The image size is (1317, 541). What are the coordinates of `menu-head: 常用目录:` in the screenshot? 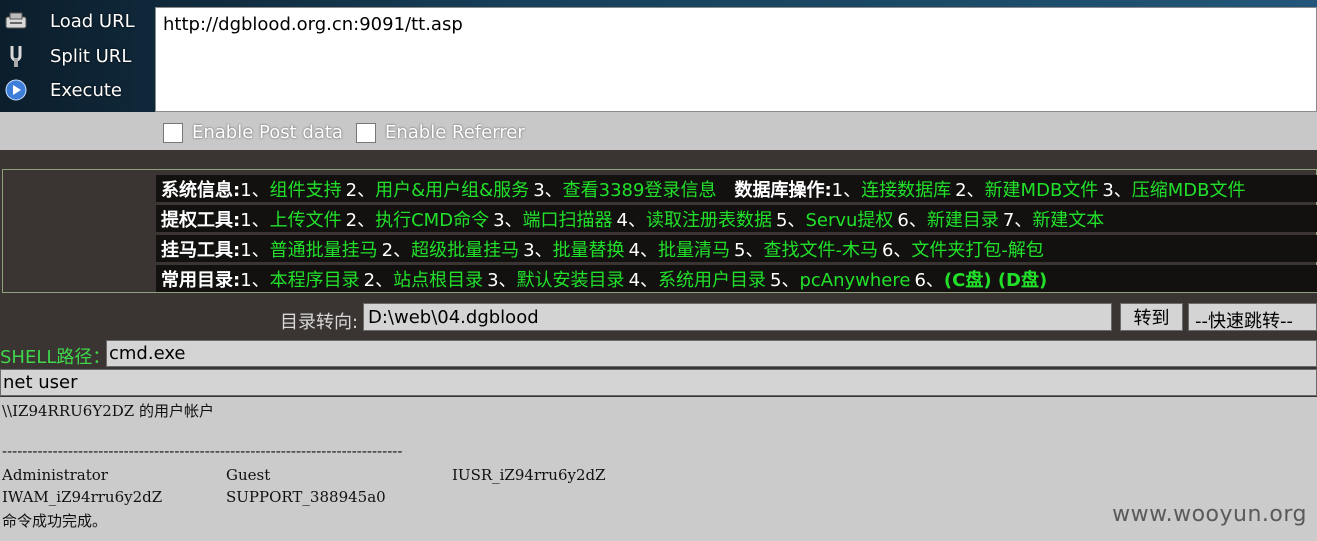 It's located at (201, 280).